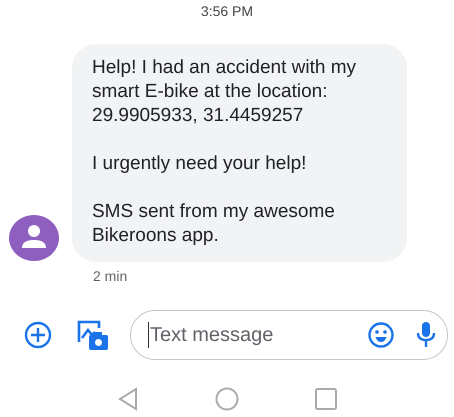  Describe the element at coordinates (253, 335) in the screenshot. I see `message-input-field: Text message` at that location.